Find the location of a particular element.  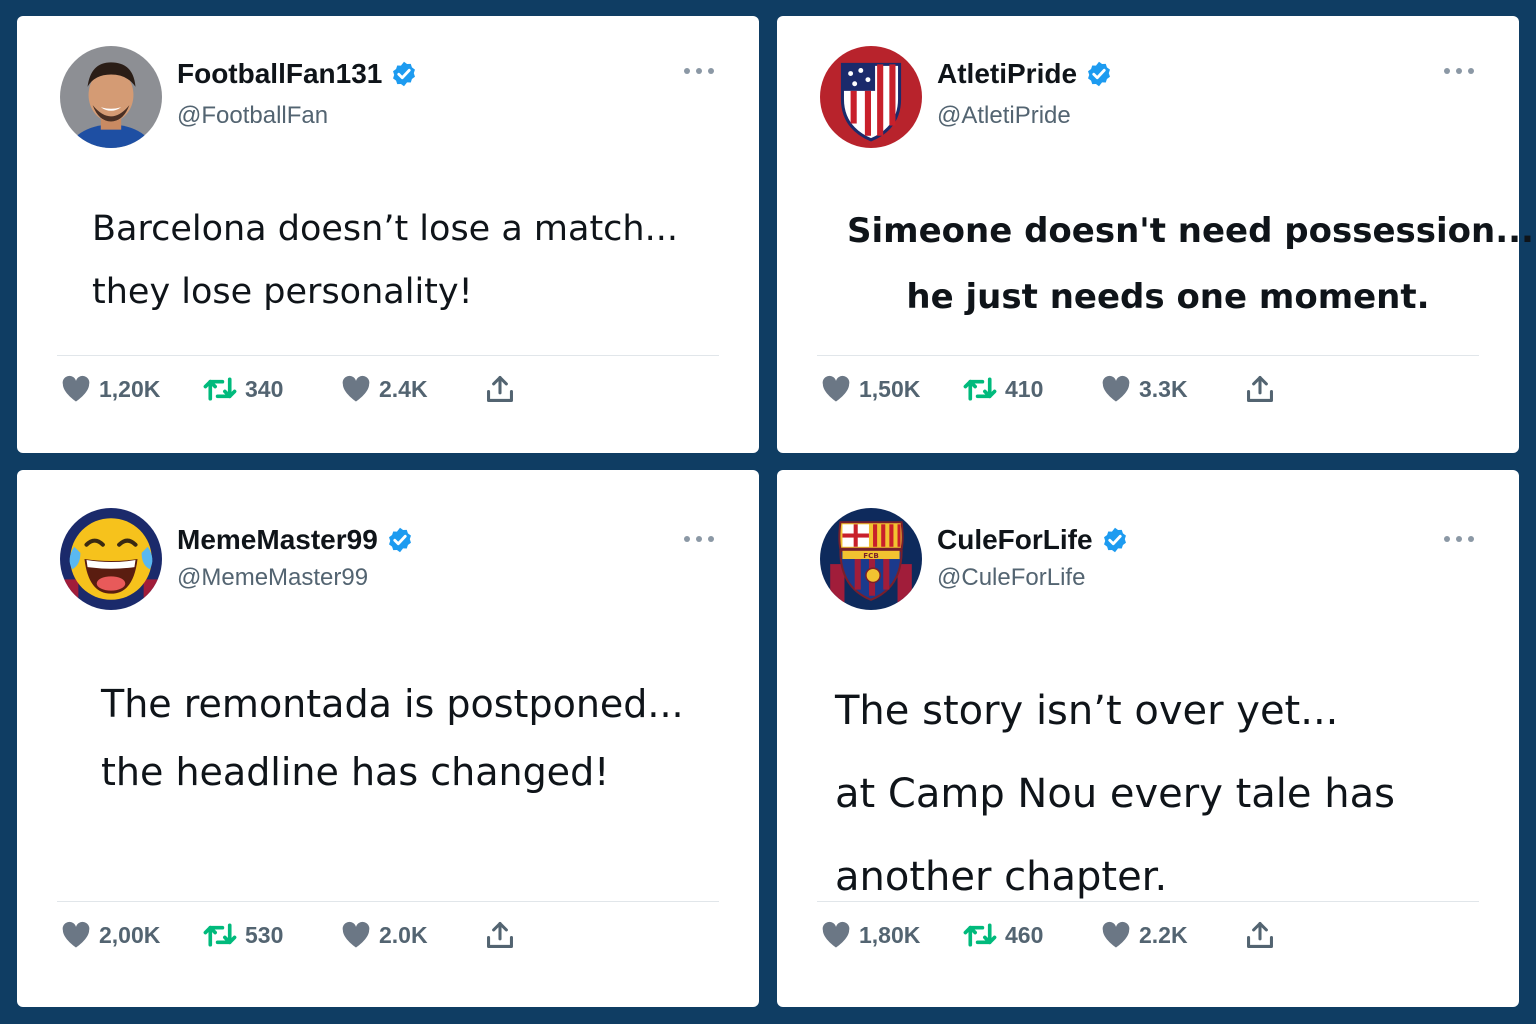

like-button: 2.4K is located at coordinates (412, 389).